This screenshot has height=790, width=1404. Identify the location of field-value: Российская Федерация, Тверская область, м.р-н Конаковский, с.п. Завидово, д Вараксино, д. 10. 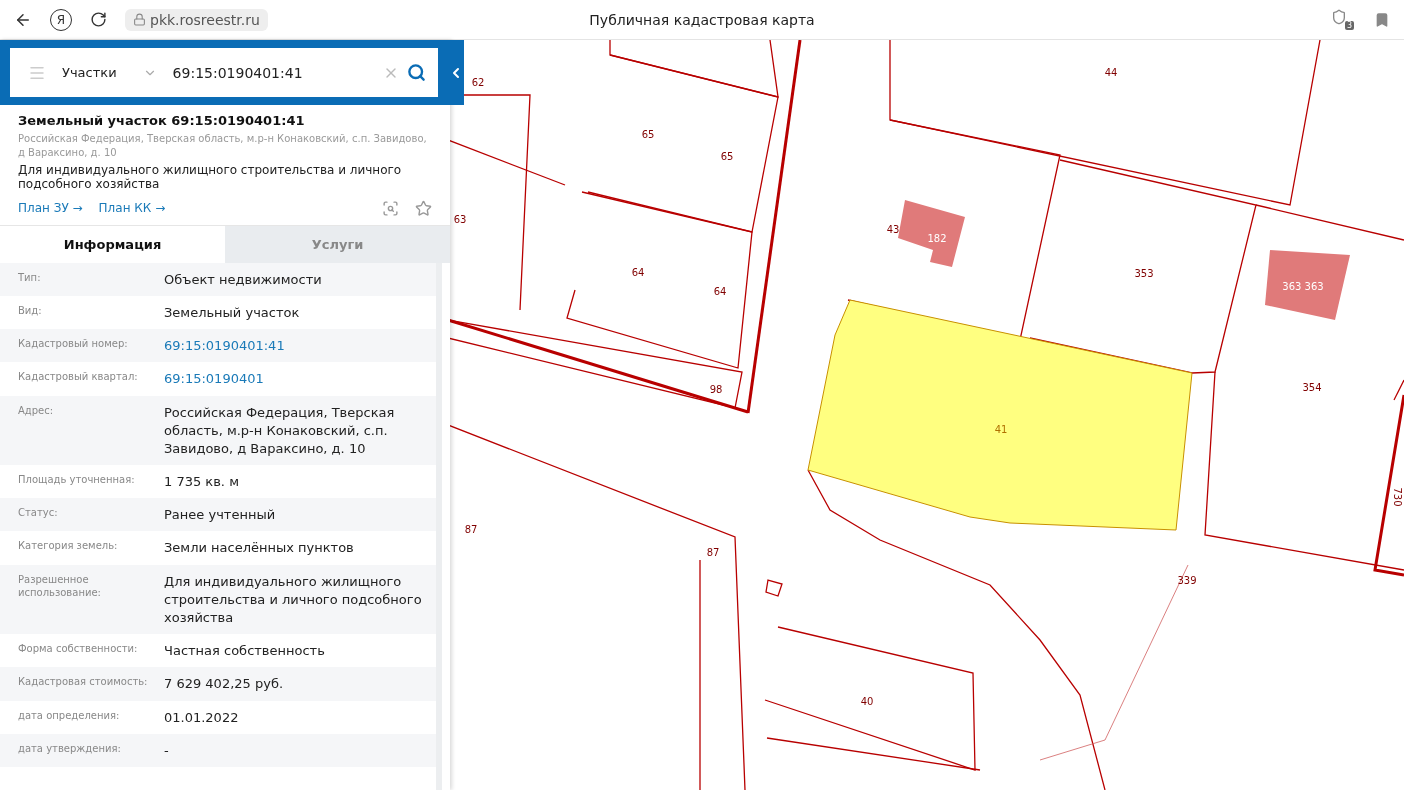
(280, 430).